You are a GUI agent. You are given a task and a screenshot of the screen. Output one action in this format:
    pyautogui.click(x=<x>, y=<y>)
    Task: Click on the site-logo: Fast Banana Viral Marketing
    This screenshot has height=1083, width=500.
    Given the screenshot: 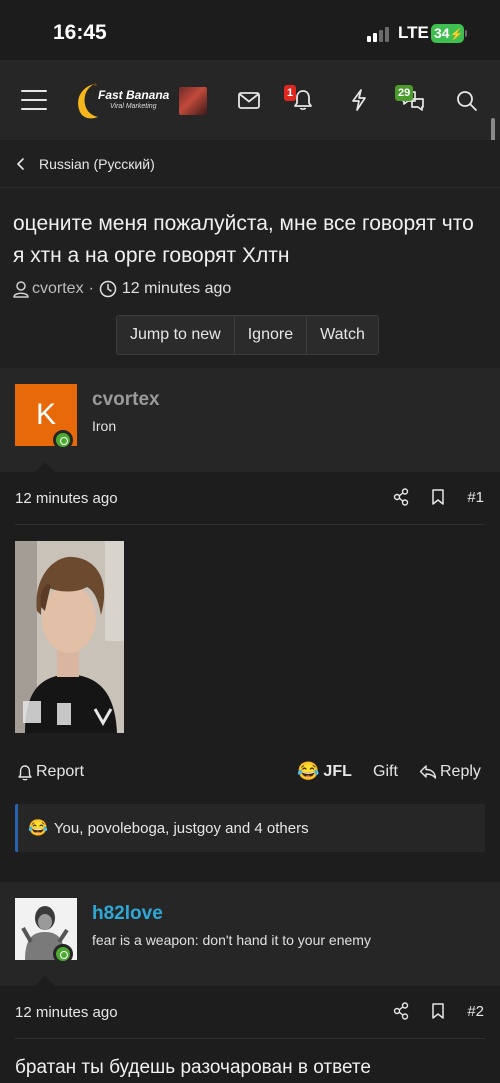 What is the action you would take?
    pyautogui.click(x=122, y=101)
    